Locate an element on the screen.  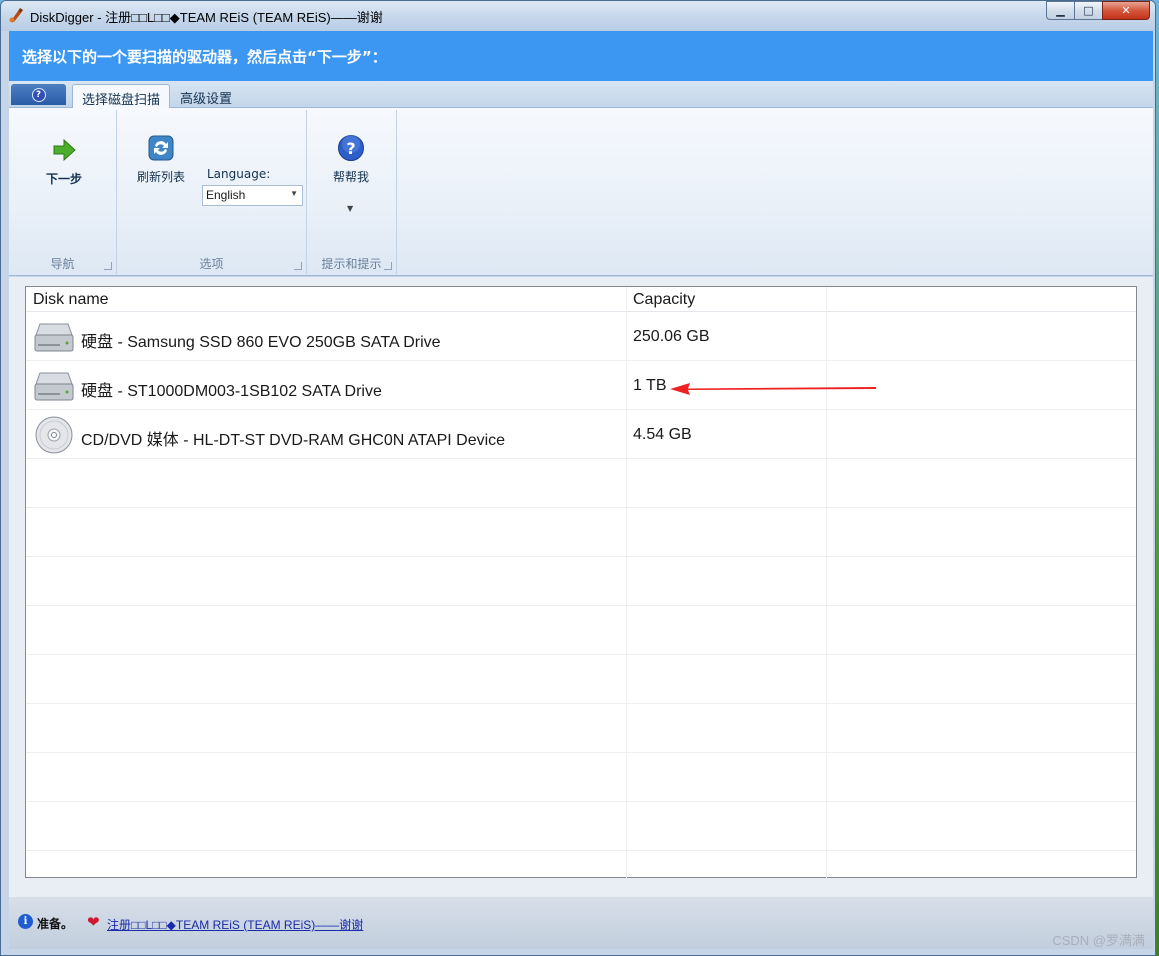
help-circle-icon: ? is located at coordinates (38, 94).